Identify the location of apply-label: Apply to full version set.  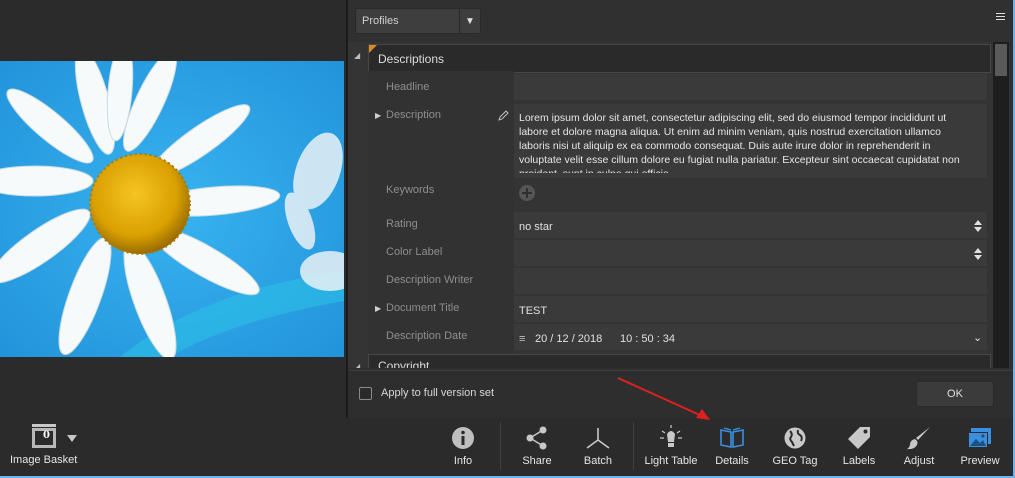
(437, 393).